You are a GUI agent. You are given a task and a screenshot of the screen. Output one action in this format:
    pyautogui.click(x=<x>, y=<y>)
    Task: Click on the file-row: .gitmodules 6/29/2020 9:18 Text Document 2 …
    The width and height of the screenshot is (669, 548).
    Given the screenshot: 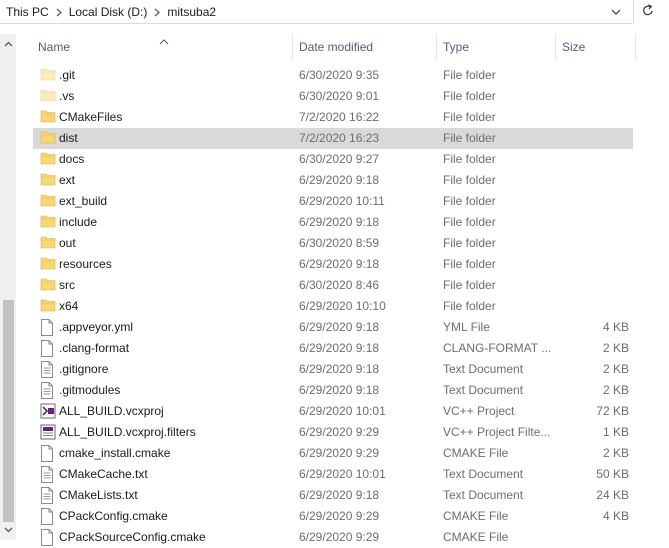 What is the action you would take?
    pyautogui.click(x=333, y=390)
    